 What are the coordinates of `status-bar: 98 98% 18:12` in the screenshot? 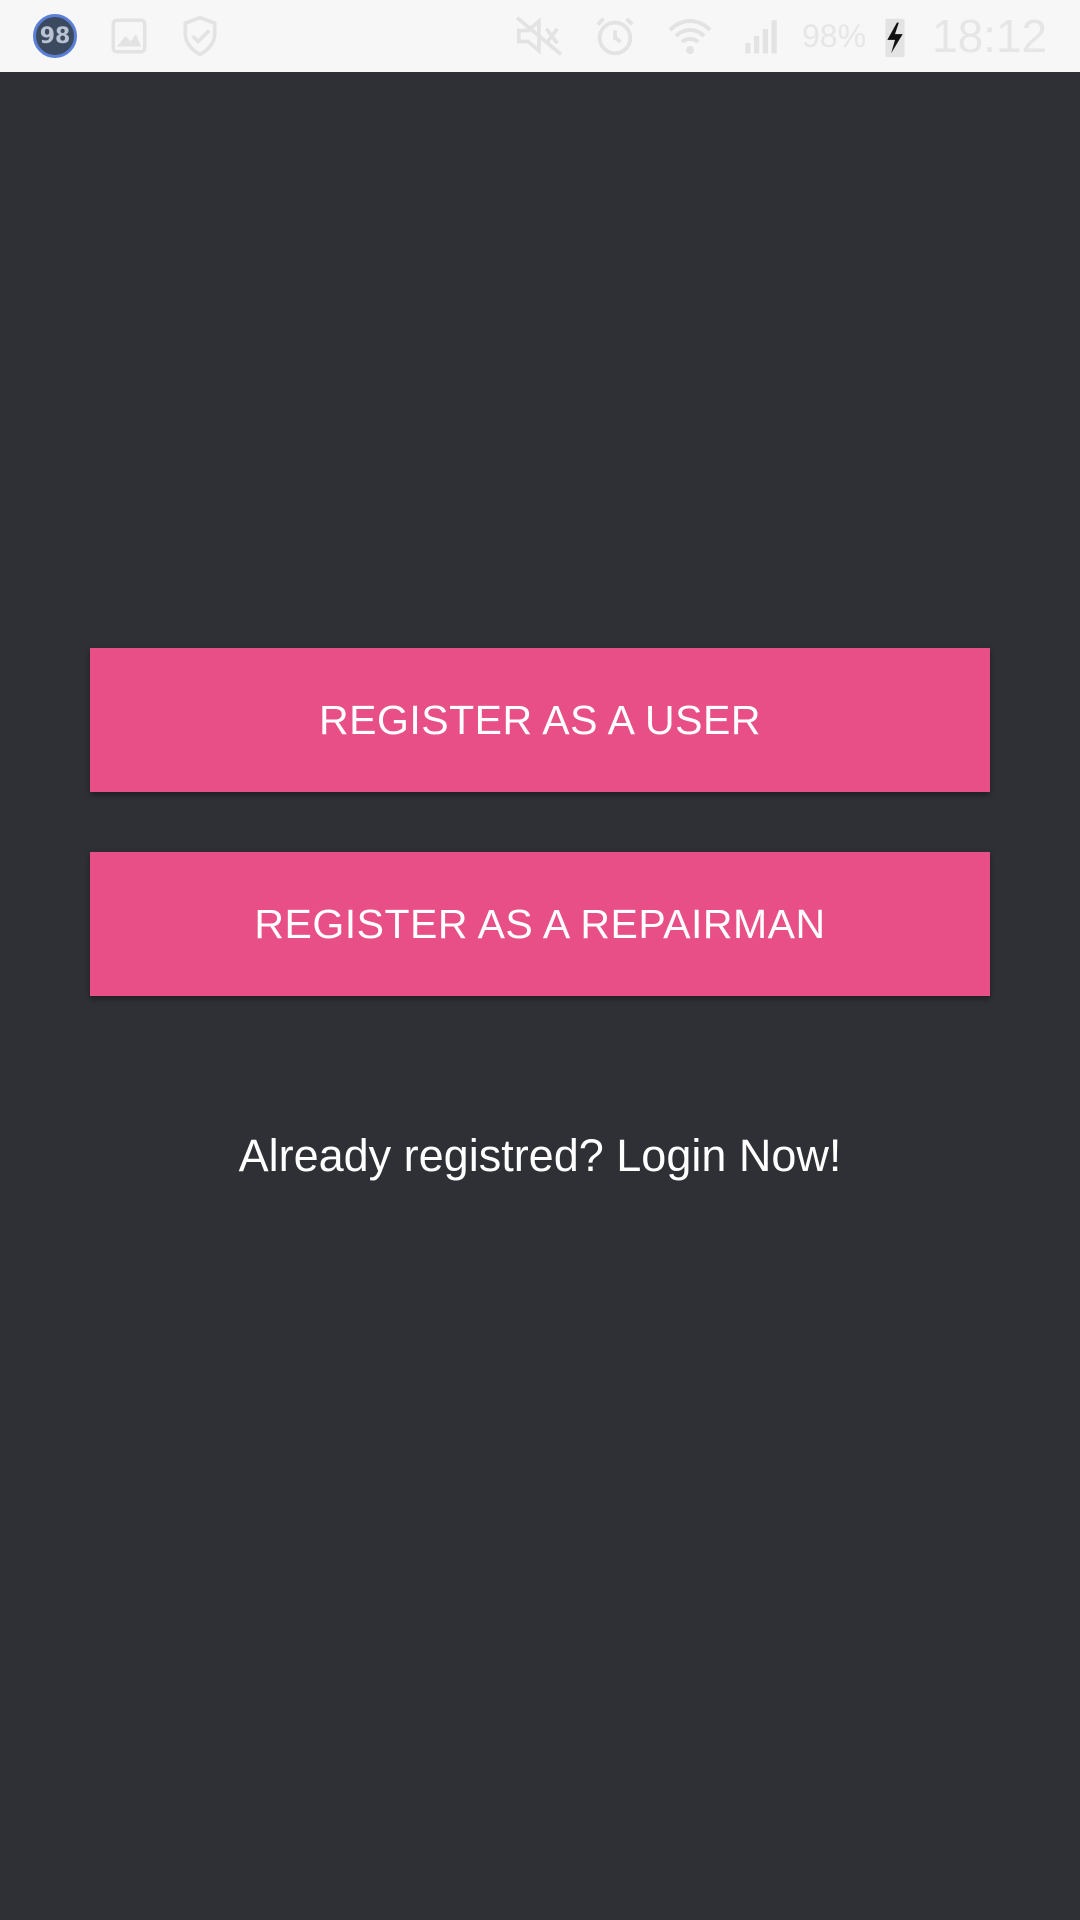 It's located at (540, 36).